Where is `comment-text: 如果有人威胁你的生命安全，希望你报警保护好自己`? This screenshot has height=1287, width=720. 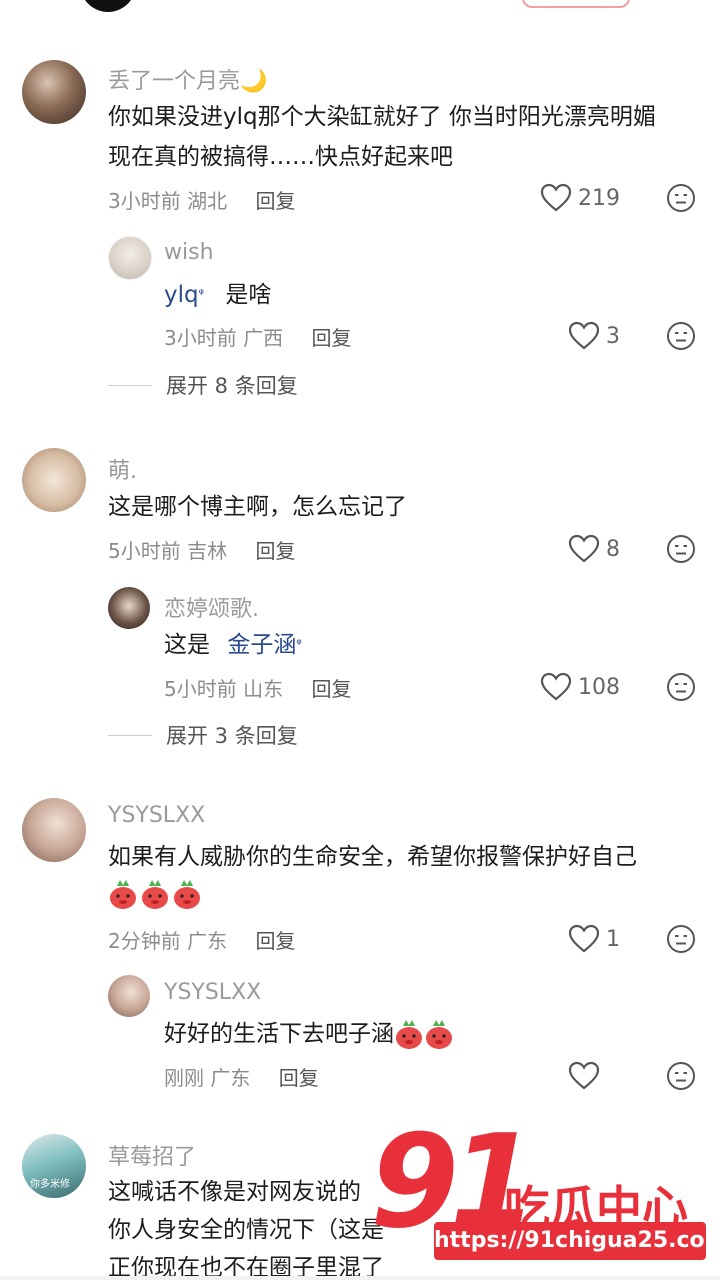
comment-text: 如果有人威胁你的生命安全，希望你报警保护好自己 is located at coordinates (372, 857).